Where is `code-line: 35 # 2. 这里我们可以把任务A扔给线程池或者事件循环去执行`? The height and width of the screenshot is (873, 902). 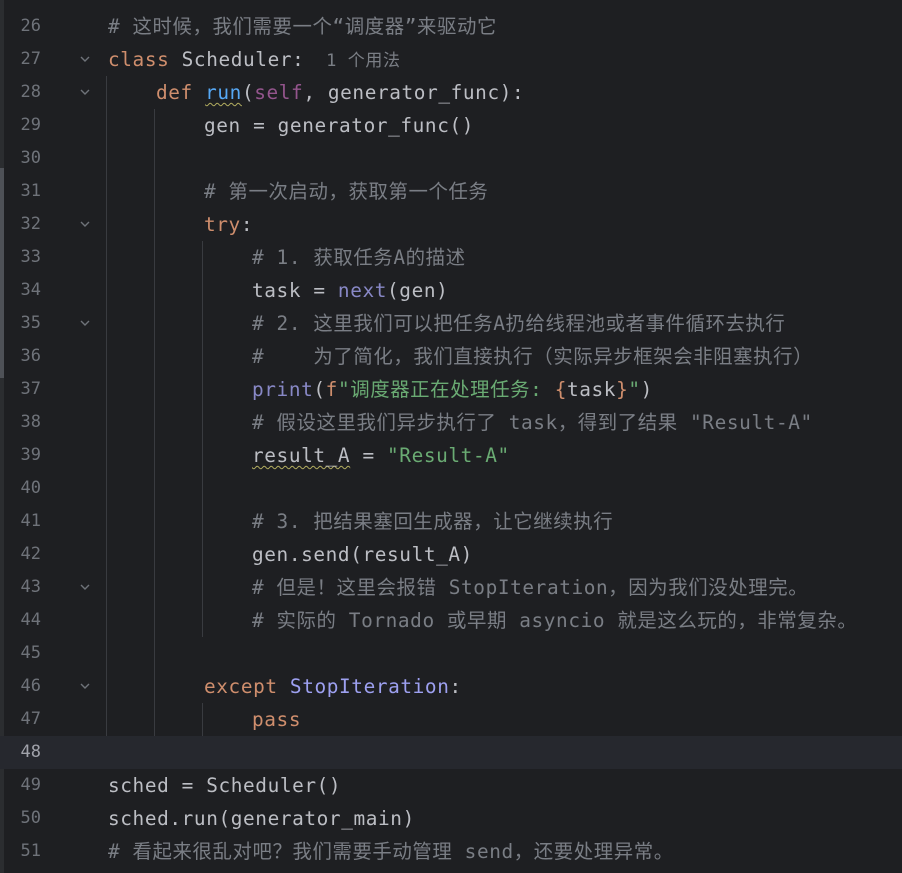
code-line: 35 # 2. 这里我们可以把任务A扔给线程池或者事件循环去执行 is located at coordinates (451, 323).